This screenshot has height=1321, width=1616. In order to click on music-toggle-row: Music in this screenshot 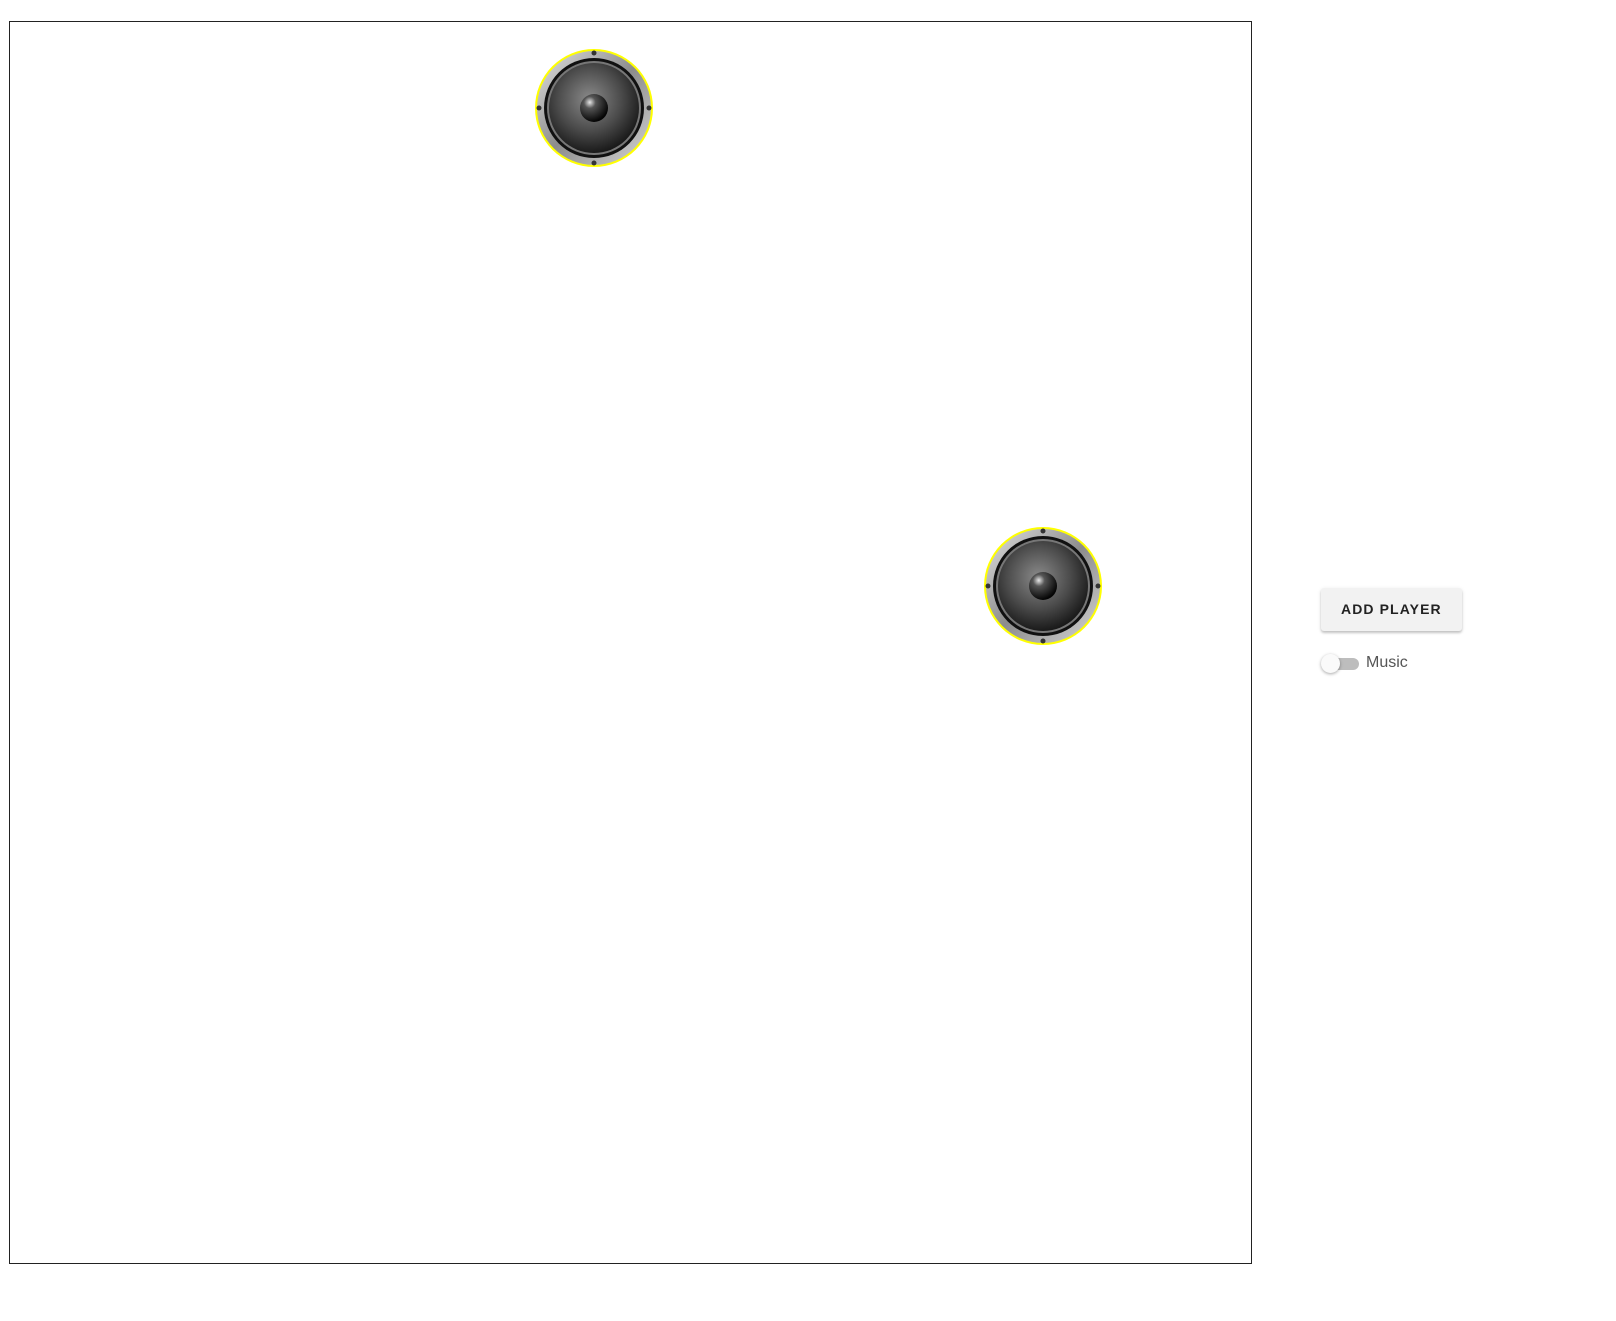, I will do `click(1421, 663)`.